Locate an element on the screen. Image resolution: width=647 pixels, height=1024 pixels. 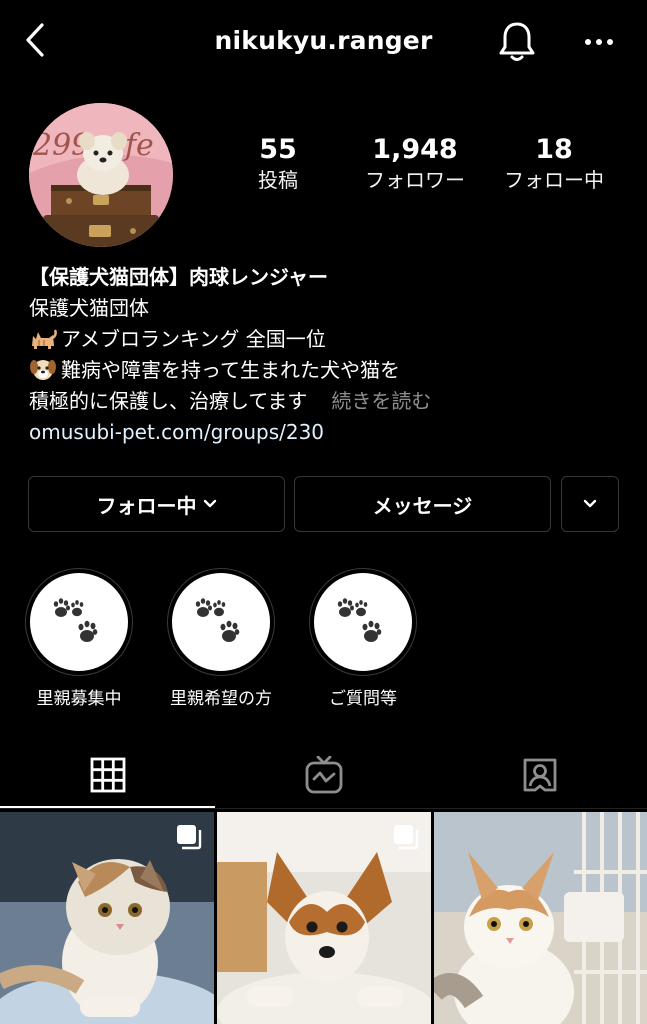
profile-username: nikukyu.ranger is located at coordinates (323, 40).